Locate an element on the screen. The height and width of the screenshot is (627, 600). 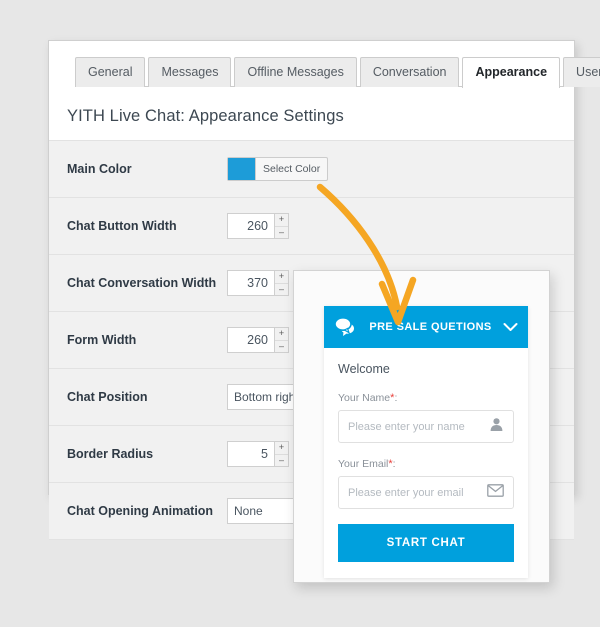
form-width-spinner-buttons: + – is located at coordinates (281, 340).